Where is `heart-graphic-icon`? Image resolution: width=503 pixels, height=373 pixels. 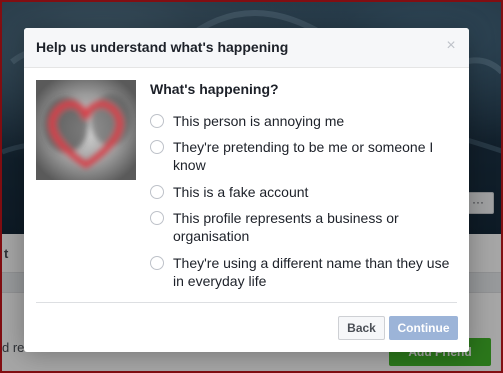 heart-graphic-icon is located at coordinates (86, 130).